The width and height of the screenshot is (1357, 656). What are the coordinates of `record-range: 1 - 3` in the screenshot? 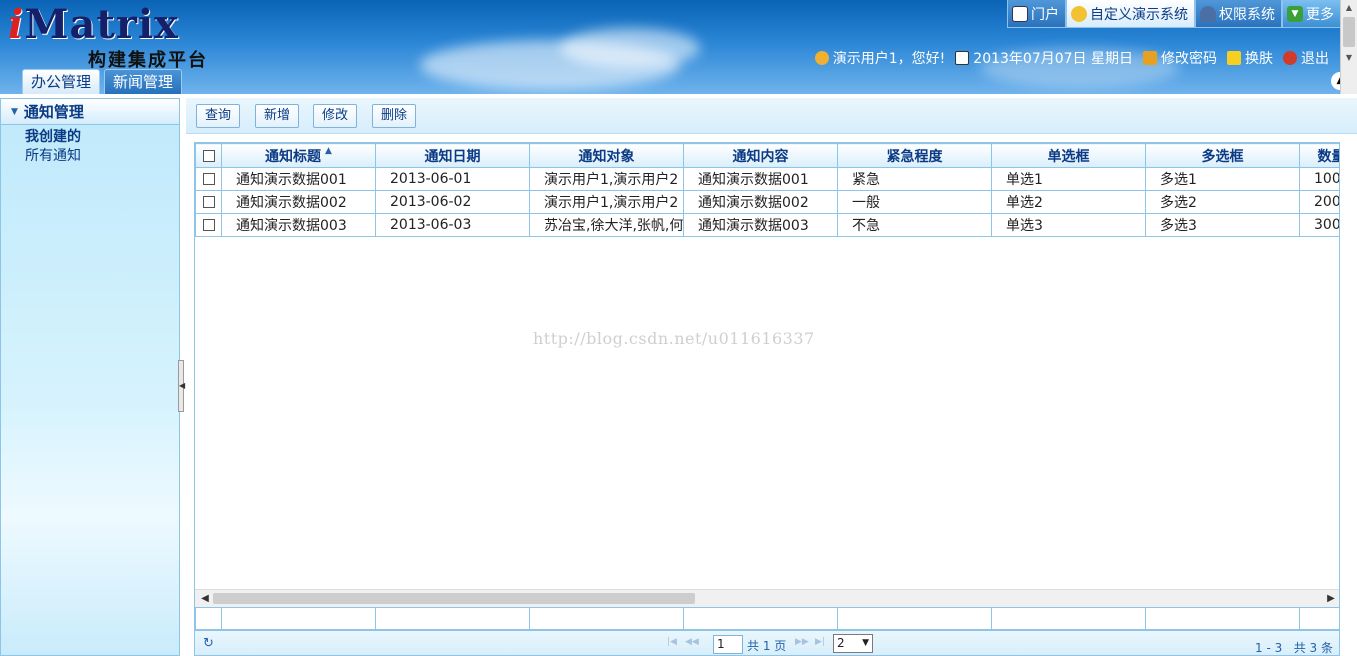 It's located at (1269, 648).